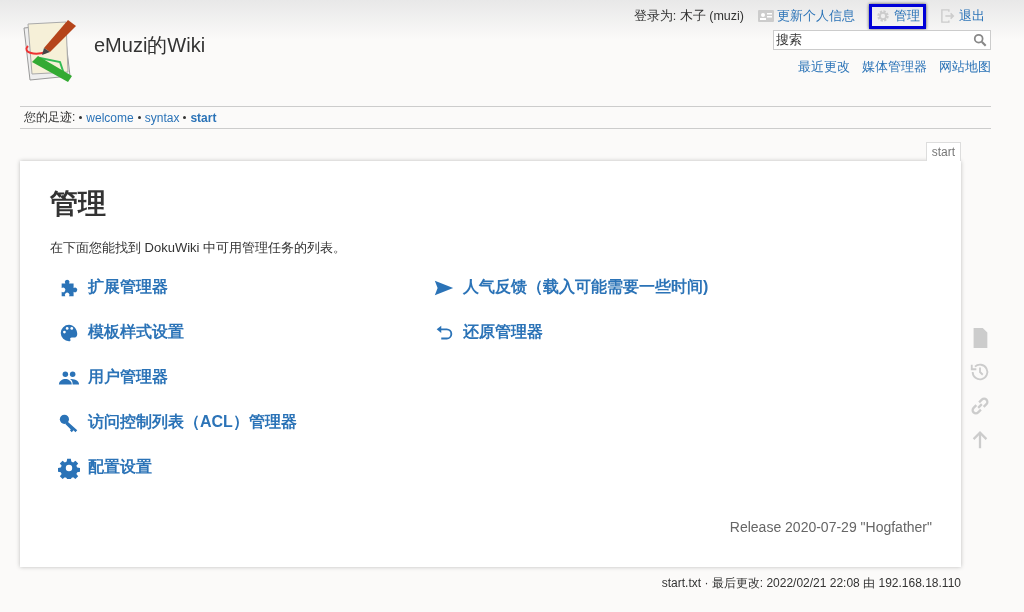  What do you see at coordinates (241, 422) in the screenshot?
I see `admin-link: 访问控制列表（ACL）管理器` at bounding box center [241, 422].